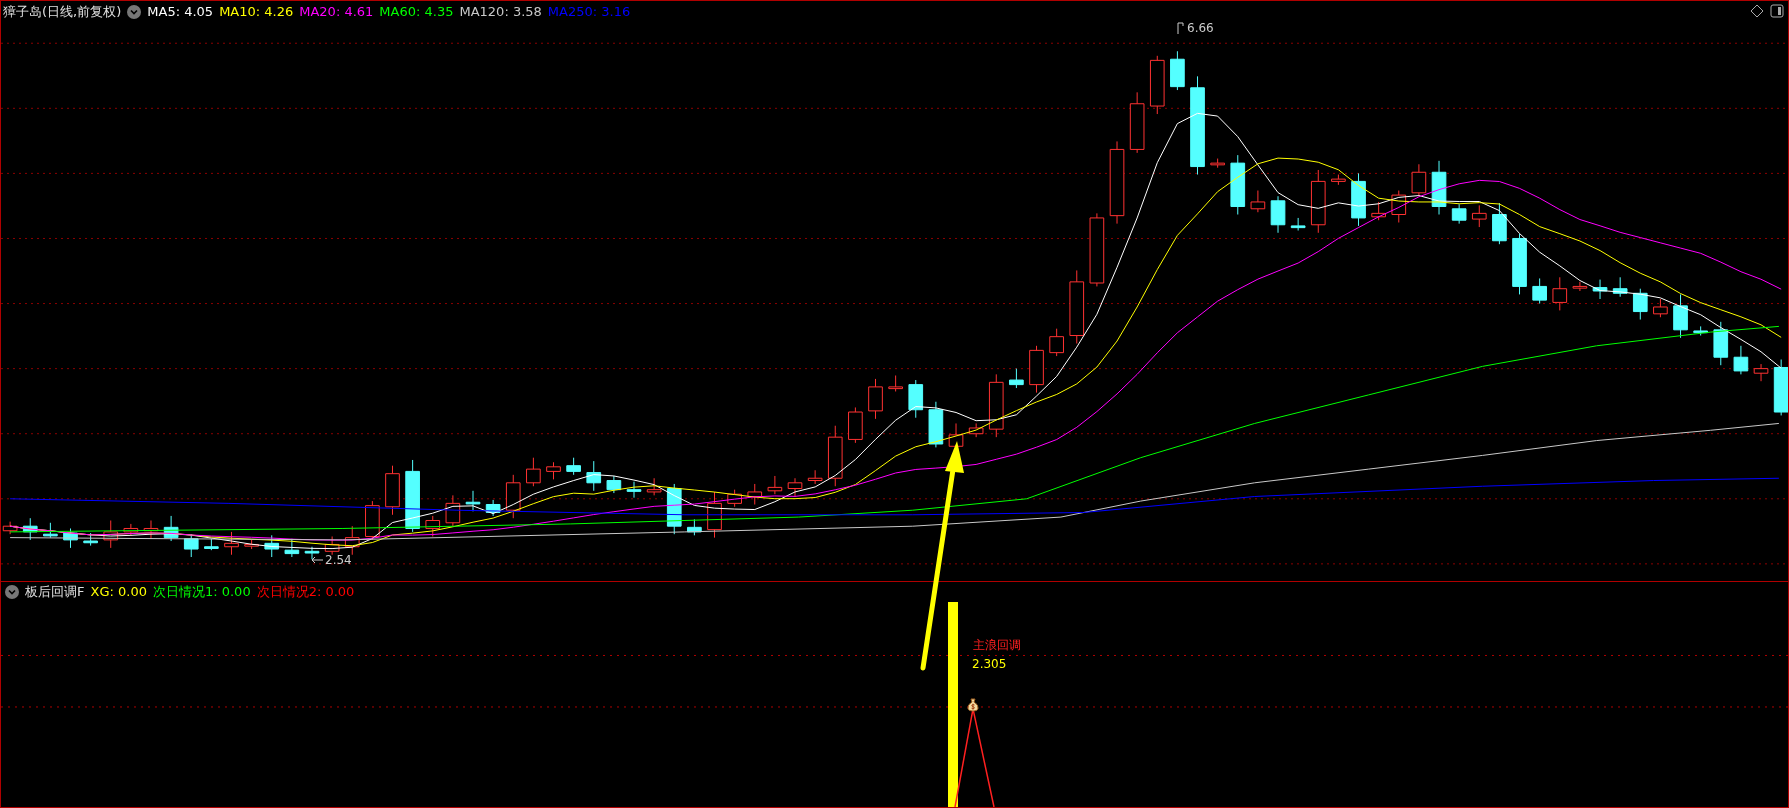  What do you see at coordinates (589, 12) in the screenshot?
I see `moving-average-value: MA250: 3.16` at bounding box center [589, 12].